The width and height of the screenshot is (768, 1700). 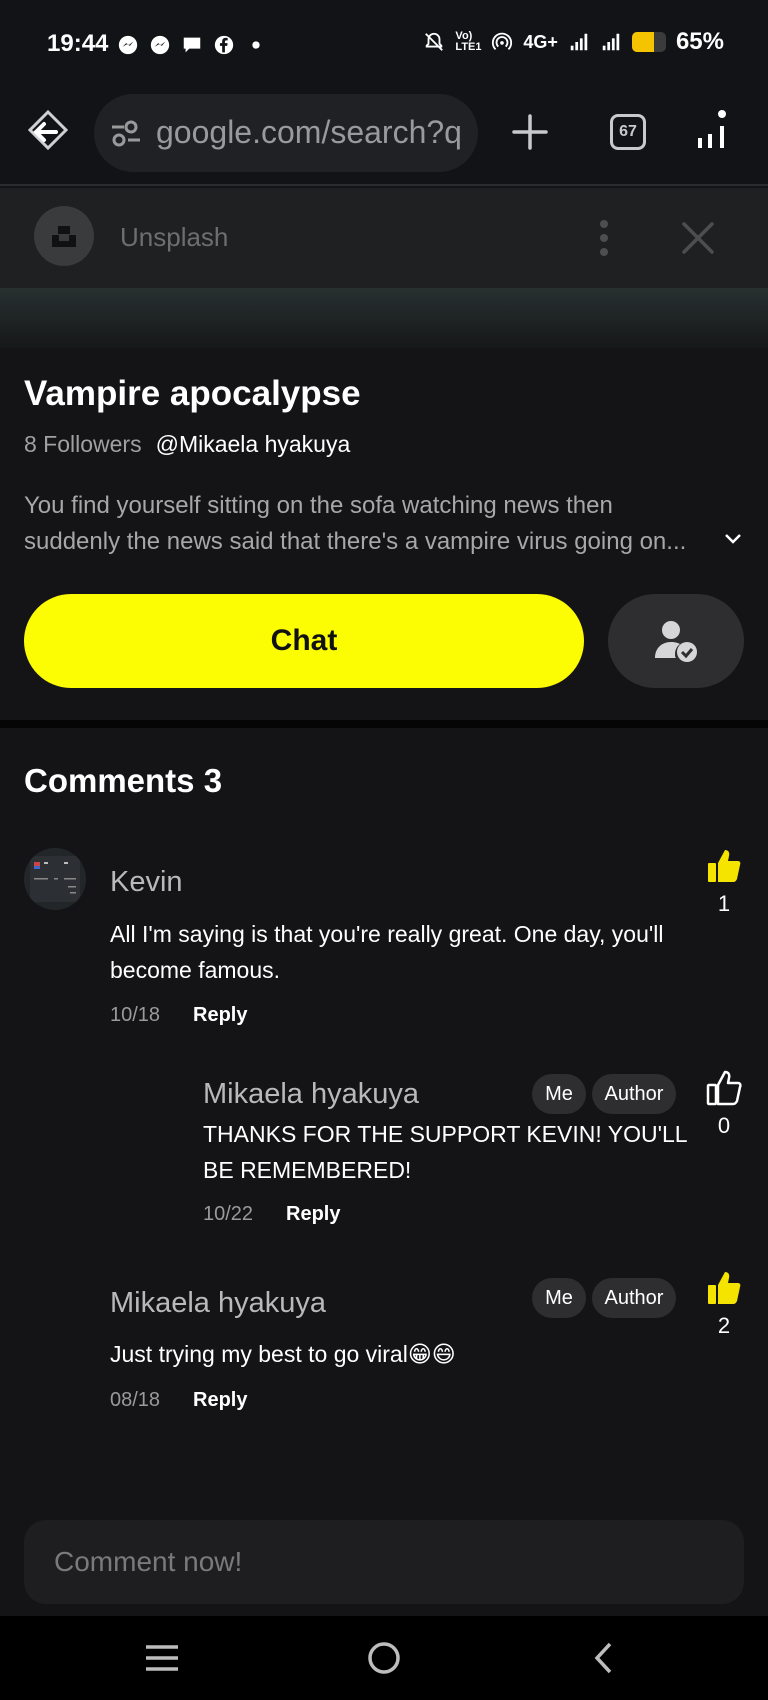 I want to click on tune-icon, so click(x=126, y=133).